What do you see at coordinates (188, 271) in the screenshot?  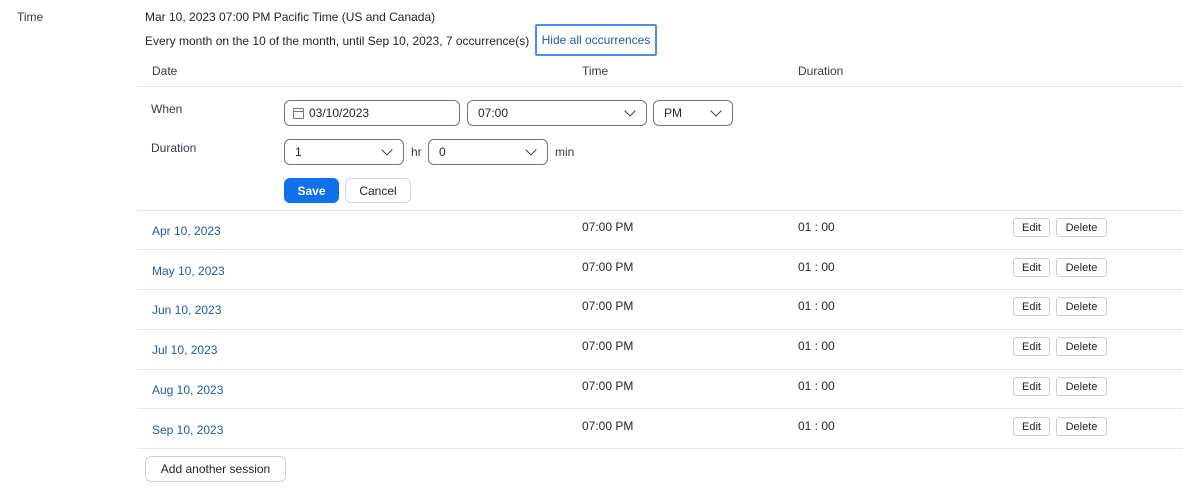 I see `occurrence-date-link: May 10, 2023` at bounding box center [188, 271].